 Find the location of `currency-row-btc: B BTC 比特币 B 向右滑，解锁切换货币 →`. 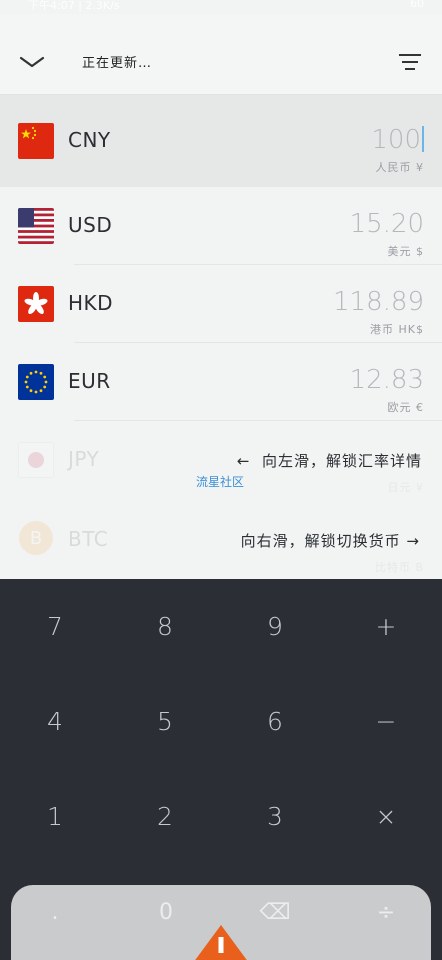

currency-row-btc: B BTC 比特币 B 向右滑，解锁切换货币 → is located at coordinates (221, 538).